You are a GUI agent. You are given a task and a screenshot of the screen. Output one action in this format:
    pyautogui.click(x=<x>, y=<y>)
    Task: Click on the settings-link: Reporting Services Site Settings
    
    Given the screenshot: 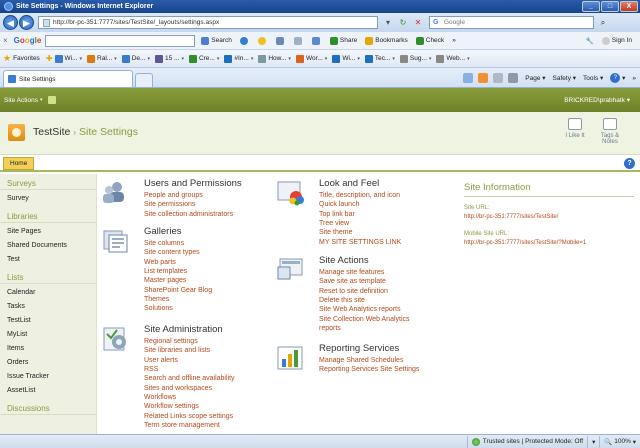 What is the action you would take?
    pyautogui.click(x=369, y=369)
    